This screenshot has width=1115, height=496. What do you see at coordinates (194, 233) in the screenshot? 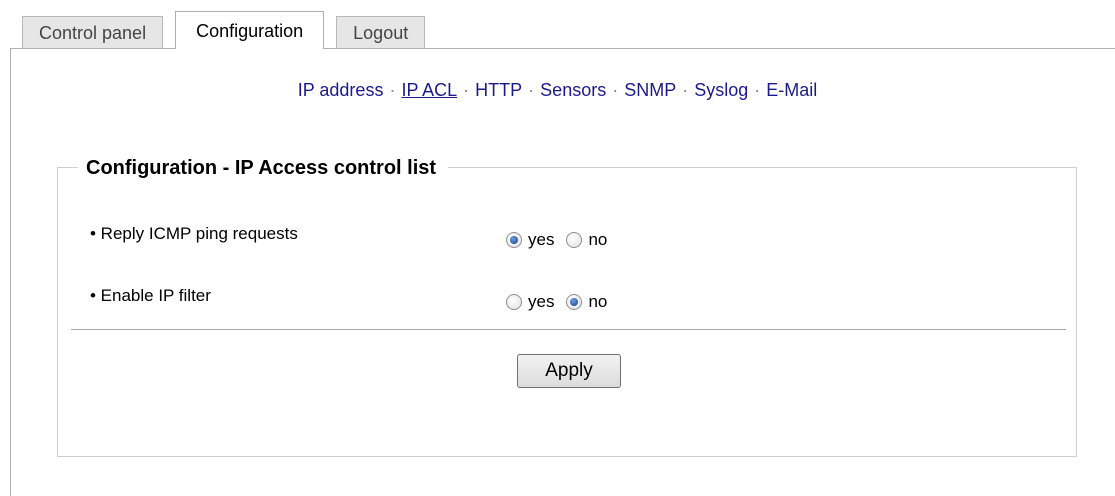
I see `reply-icmp-label: • Reply ICMP ping requests` at bounding box center [194, 233].